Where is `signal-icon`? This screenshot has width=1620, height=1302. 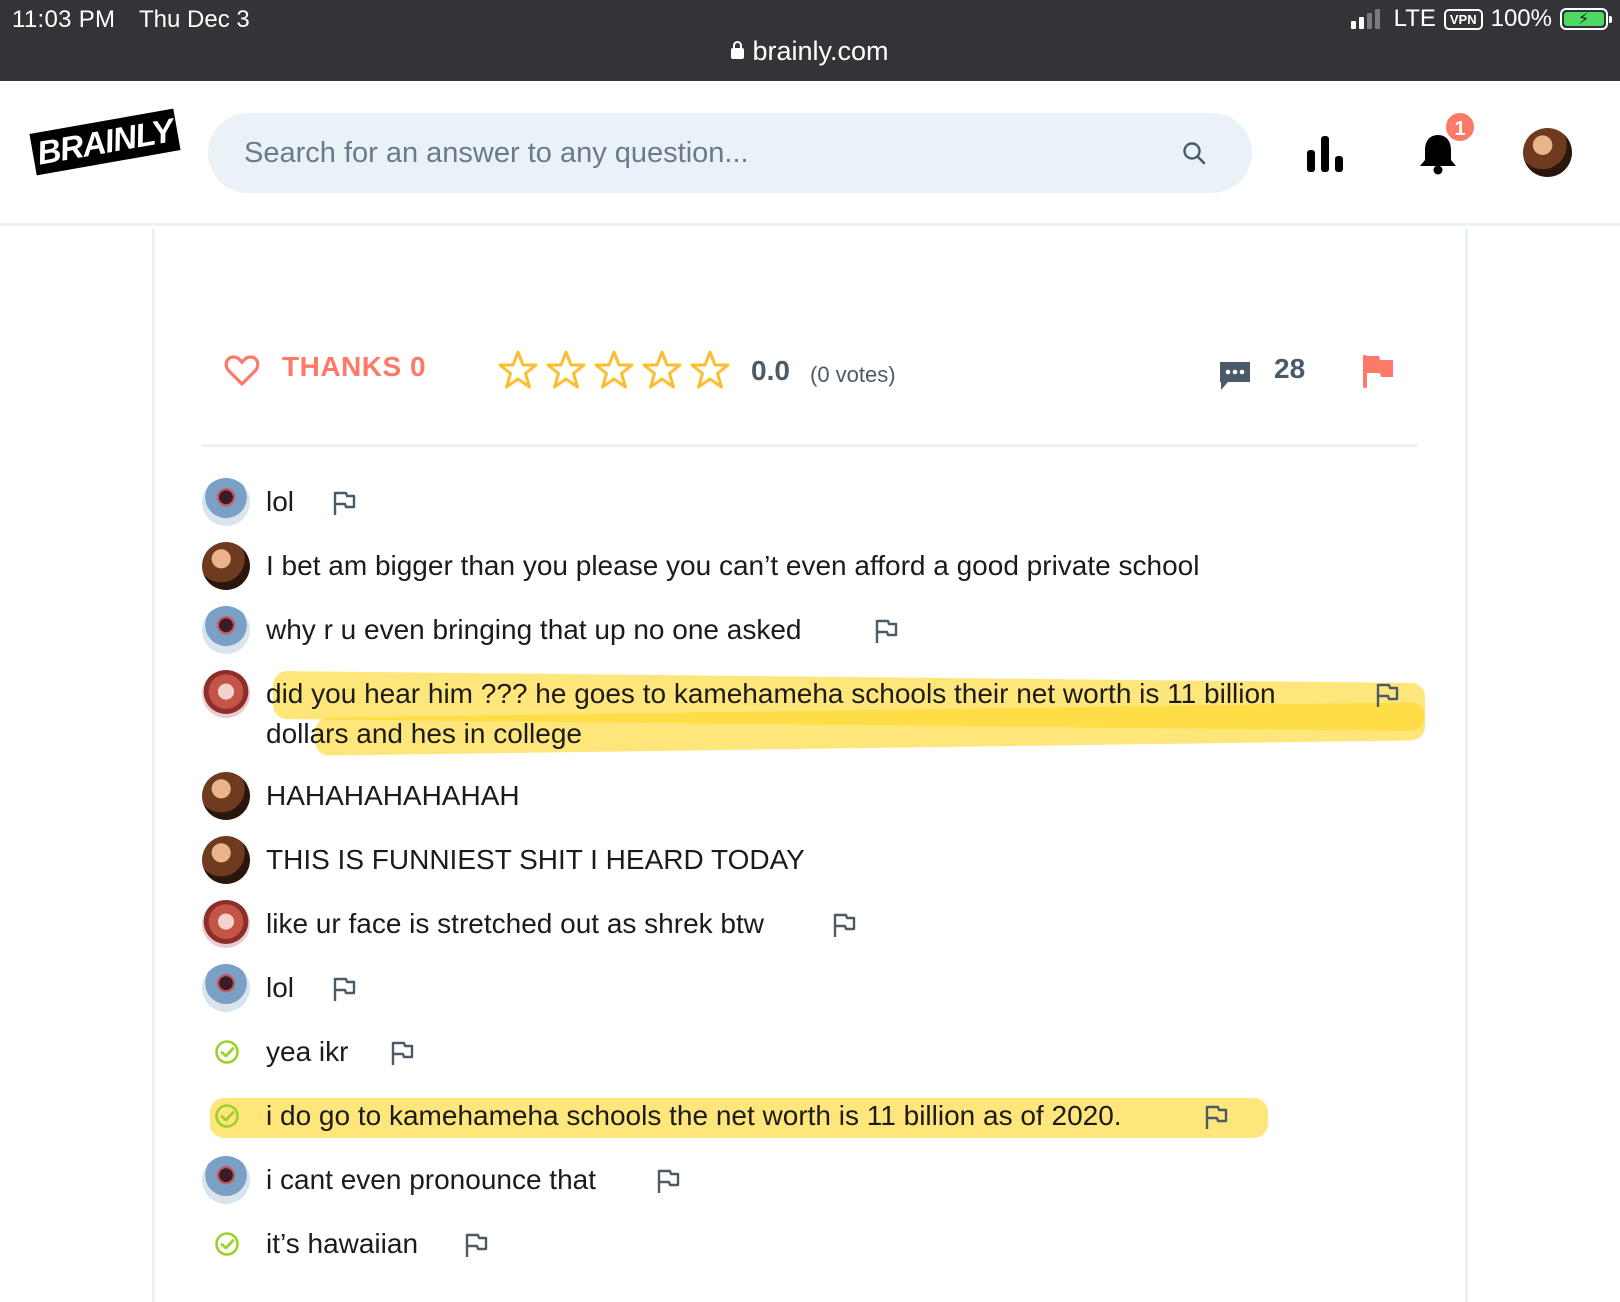 signal-icon is located at coordinates (1365, 19).